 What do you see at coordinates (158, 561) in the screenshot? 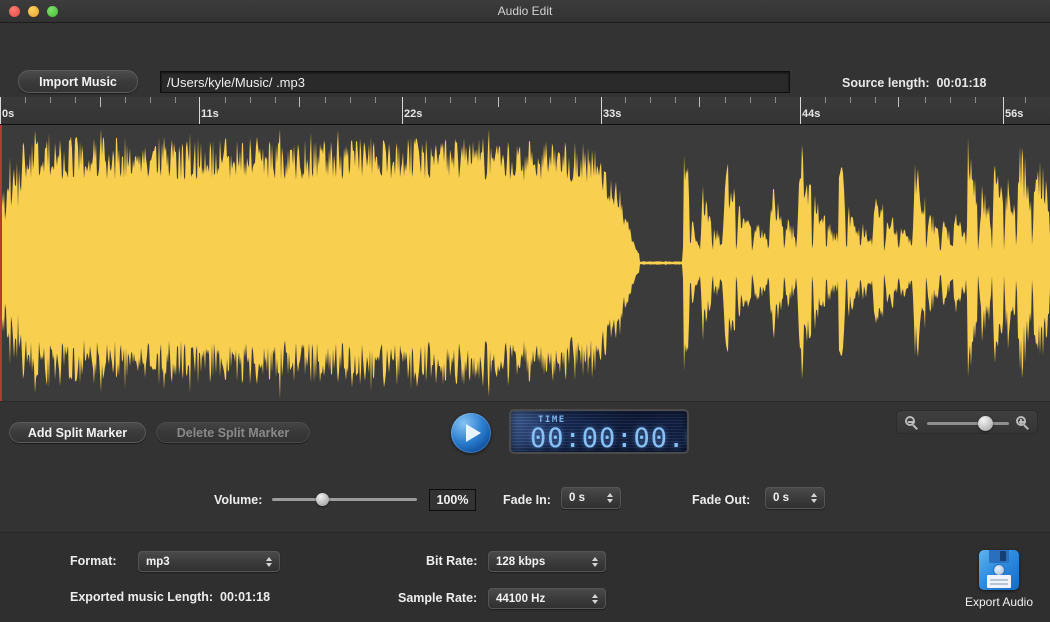
I see `format-value: mp3` at bounding box center [158, 561].